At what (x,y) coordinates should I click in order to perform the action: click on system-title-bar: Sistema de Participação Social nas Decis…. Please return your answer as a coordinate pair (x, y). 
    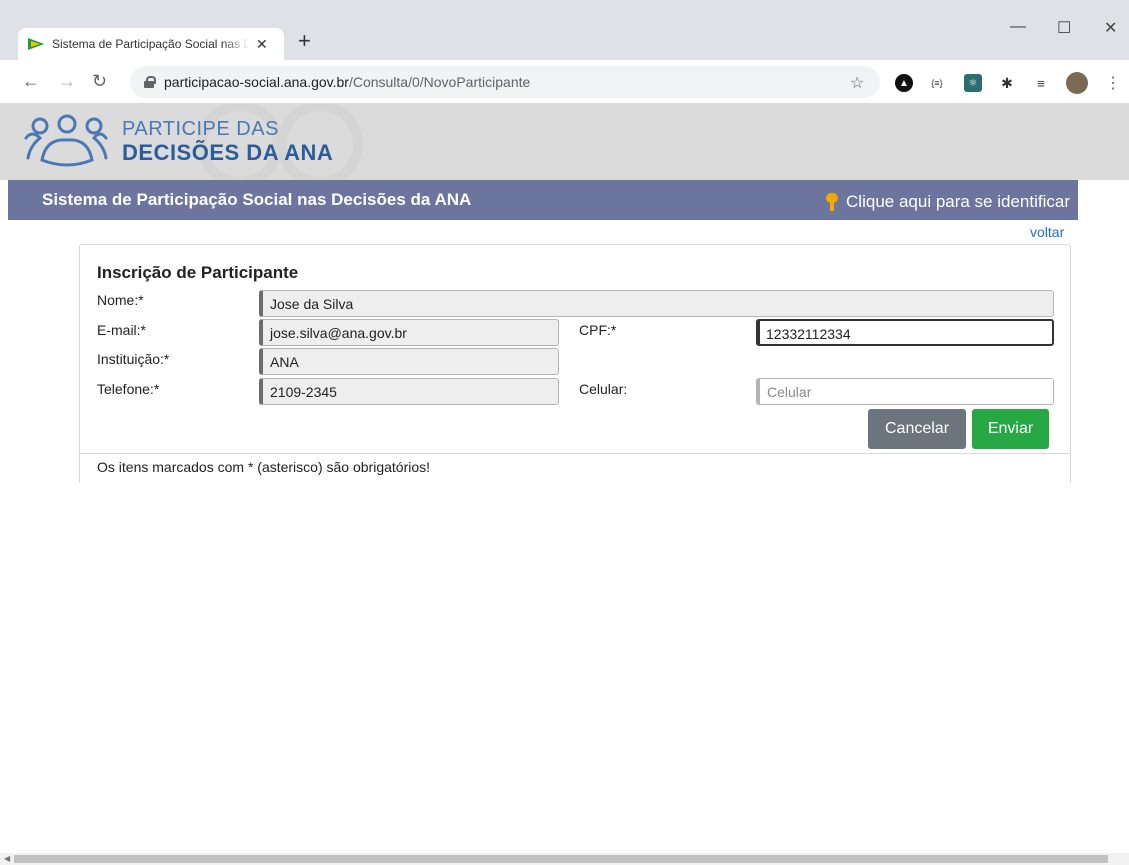
    Looking at the image, I should click on (543, 200).